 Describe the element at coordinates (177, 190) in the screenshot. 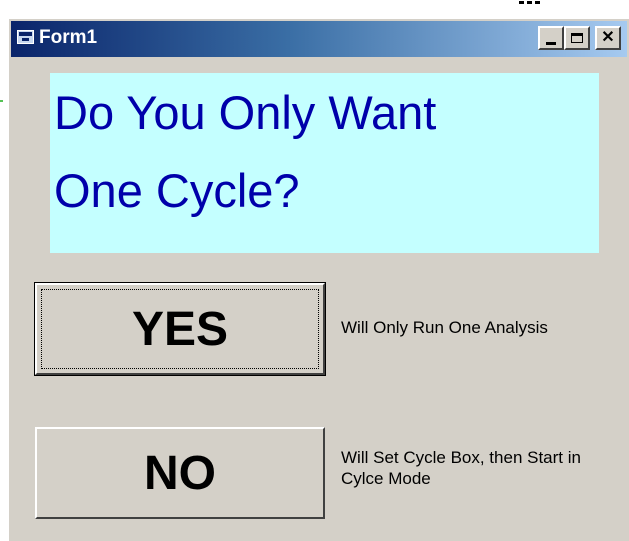

I see `question-line-2: One Cycle?` at that location.